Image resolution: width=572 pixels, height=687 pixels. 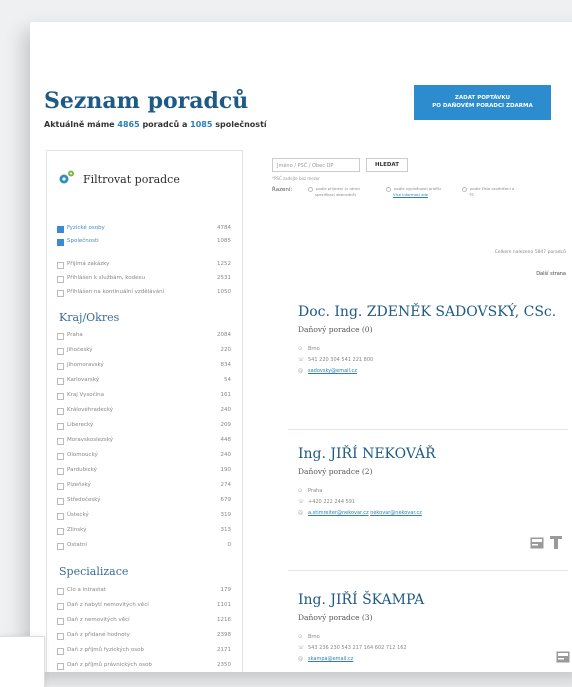 I want to click on subtitle-prefix: Aktuálně máme, so click(x=79, y=124).